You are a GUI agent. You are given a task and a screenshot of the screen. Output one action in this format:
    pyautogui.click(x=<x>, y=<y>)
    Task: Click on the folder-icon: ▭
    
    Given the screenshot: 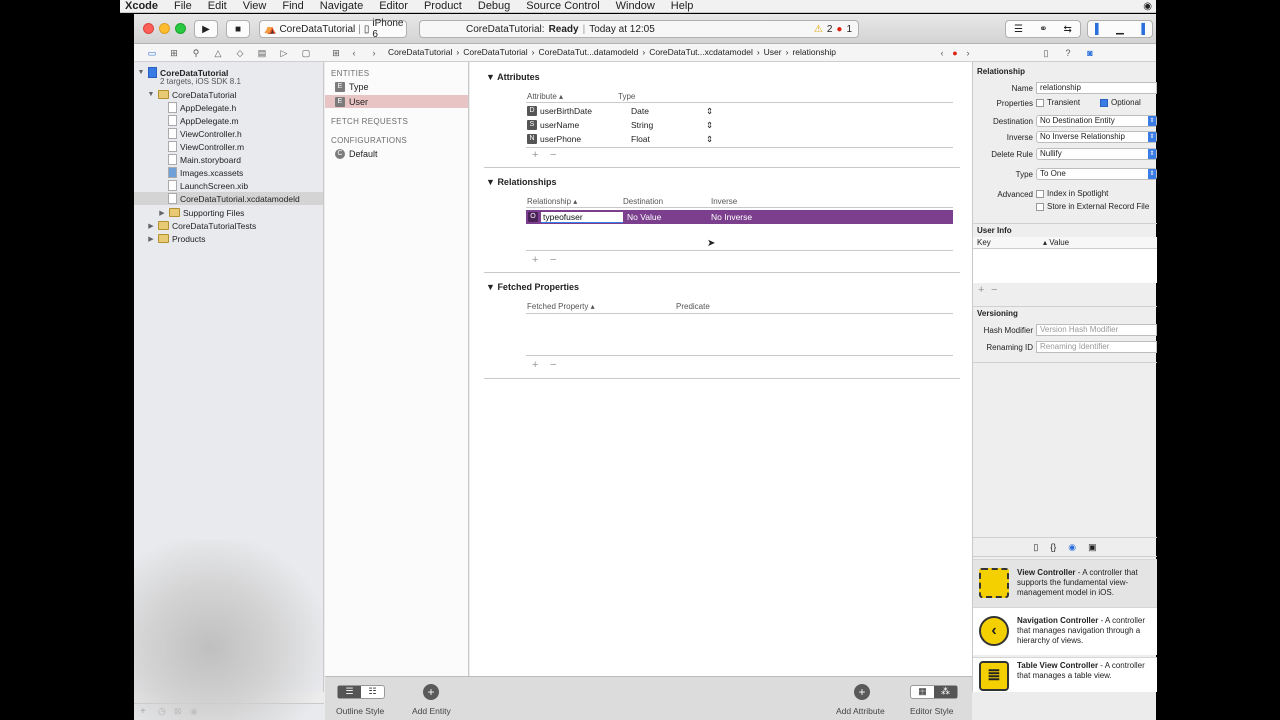 What is the action you would take?
    pyautogui.click(x=152, y=53)
    